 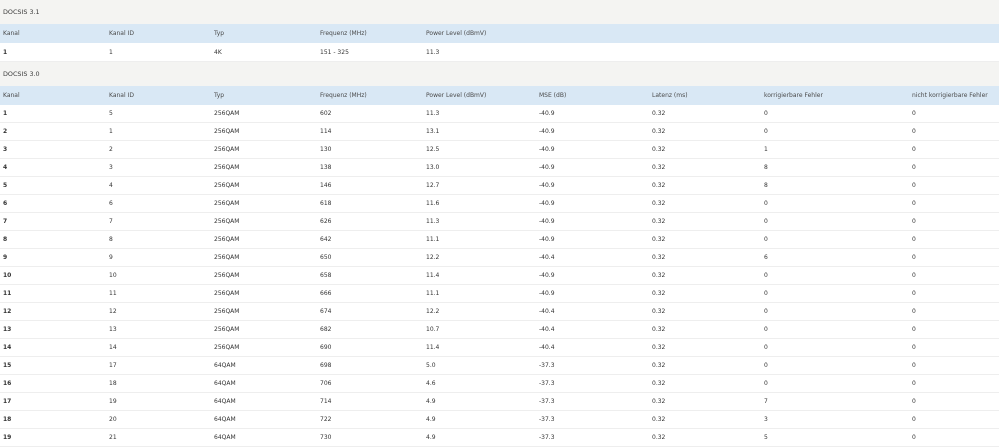 What do you see at coordinates (670, 95) in the screenshot?
I see `docsis30-column-header-7: Latenz (ms)` at bounding box center [670, 95].